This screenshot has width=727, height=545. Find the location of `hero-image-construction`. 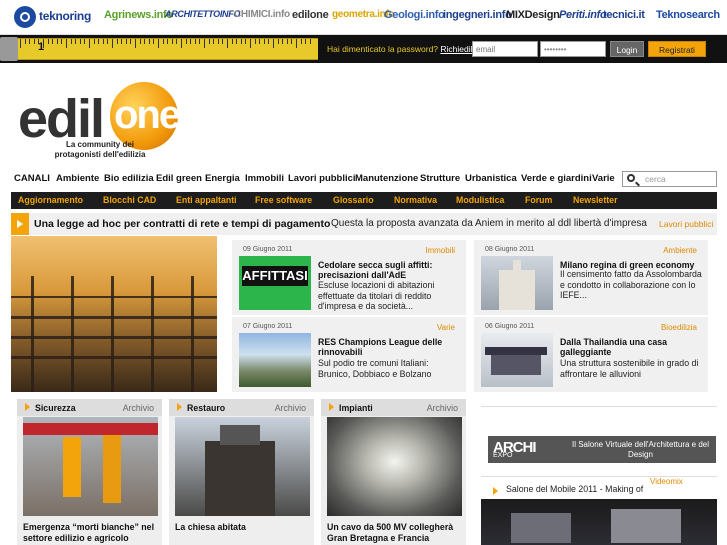

hero-image-construction is located at coordinates (114, 314).